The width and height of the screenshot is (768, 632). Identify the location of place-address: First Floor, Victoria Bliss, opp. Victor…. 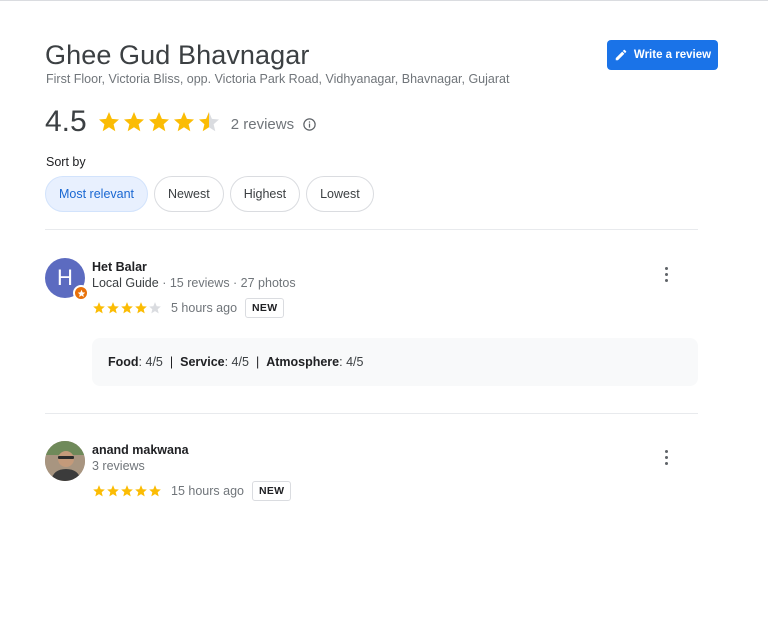
(278, 79).